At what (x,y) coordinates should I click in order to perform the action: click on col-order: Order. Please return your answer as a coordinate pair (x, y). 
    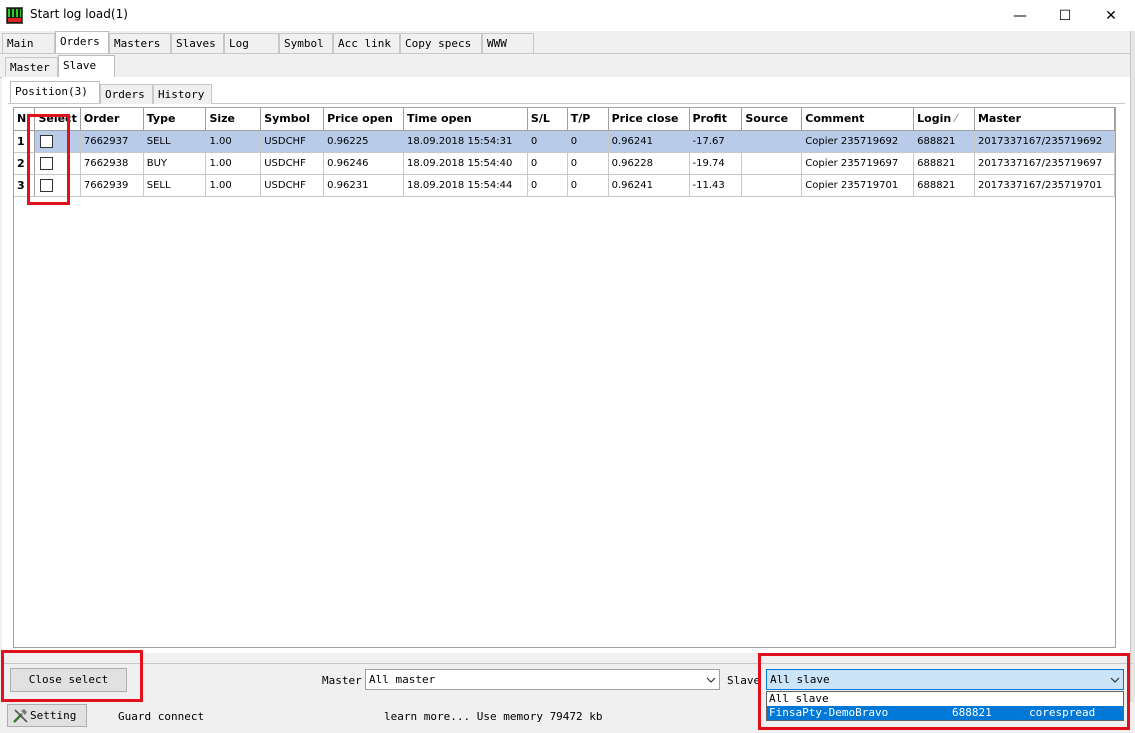
    Looking at the image, I should click on (112, 119).